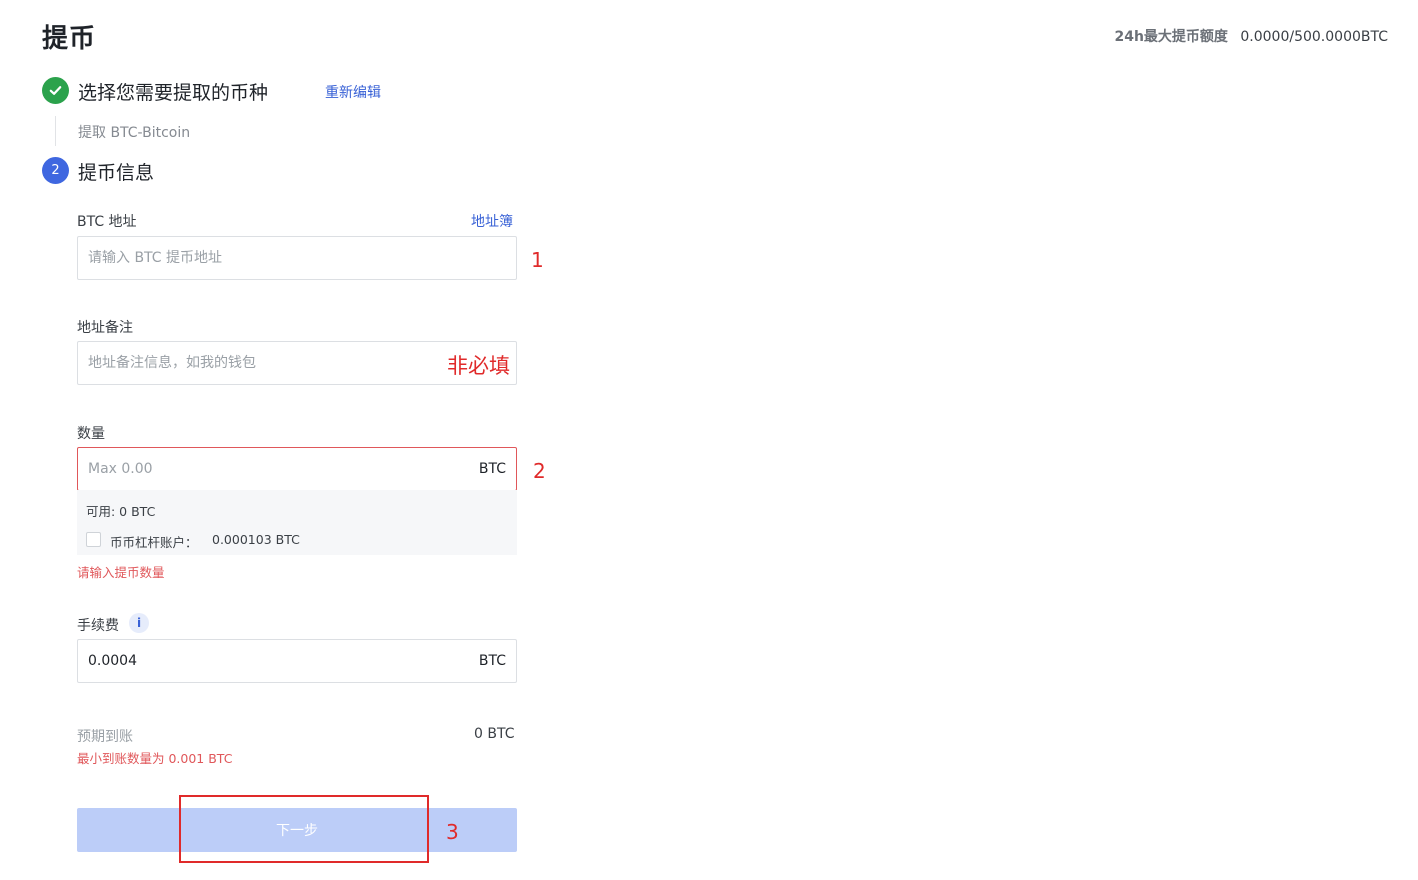 The image size is (1418, 880). I want to click on margin-account-value: 0.000103 BTC, so click(256, 539).